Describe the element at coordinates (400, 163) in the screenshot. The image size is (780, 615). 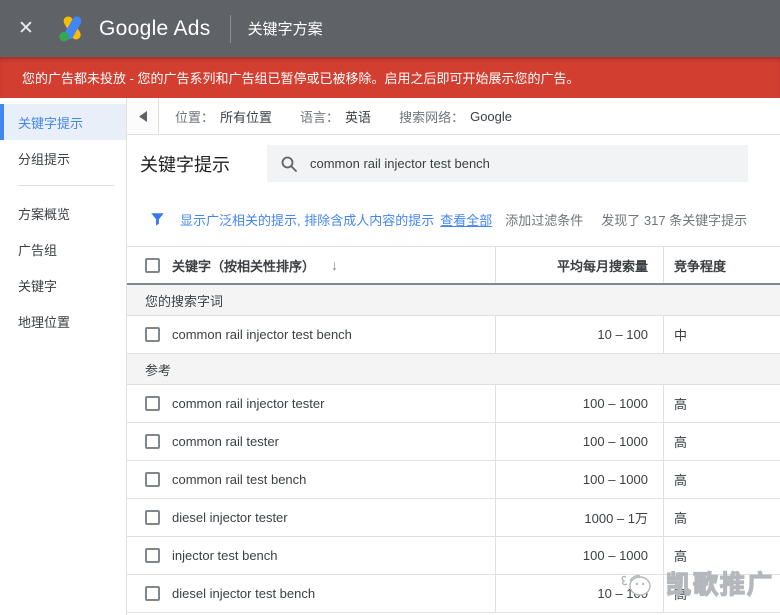
I see `search-query-text: common rail injector test bench` at that location.